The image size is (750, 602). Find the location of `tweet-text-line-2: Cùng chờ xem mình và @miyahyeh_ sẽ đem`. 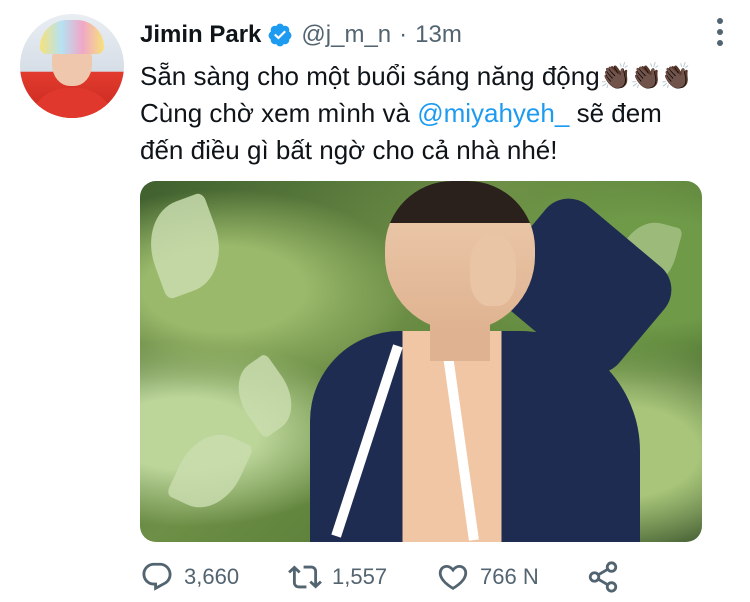

tweet-text-line-2: Cùng chờ xem mình và @miyahyeh_ sẽ đem is located at coordinates (435, 113).